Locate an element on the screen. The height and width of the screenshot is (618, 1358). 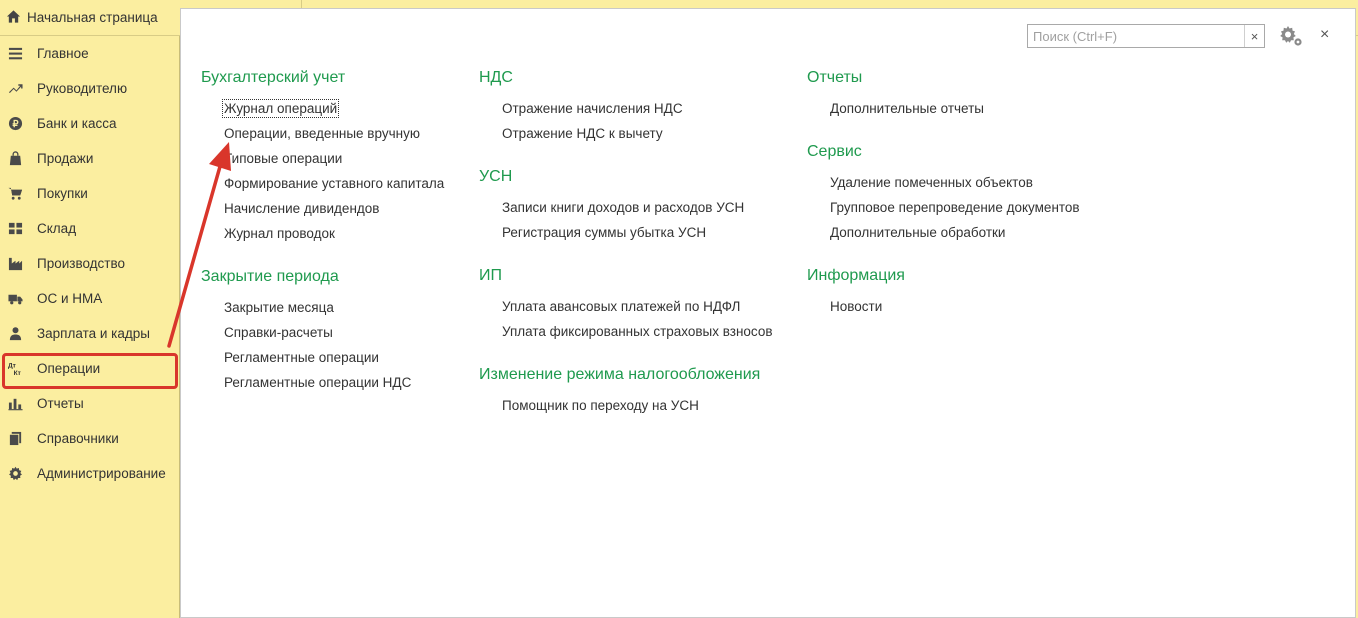
factory-icon is located at coordinates (15, 263).